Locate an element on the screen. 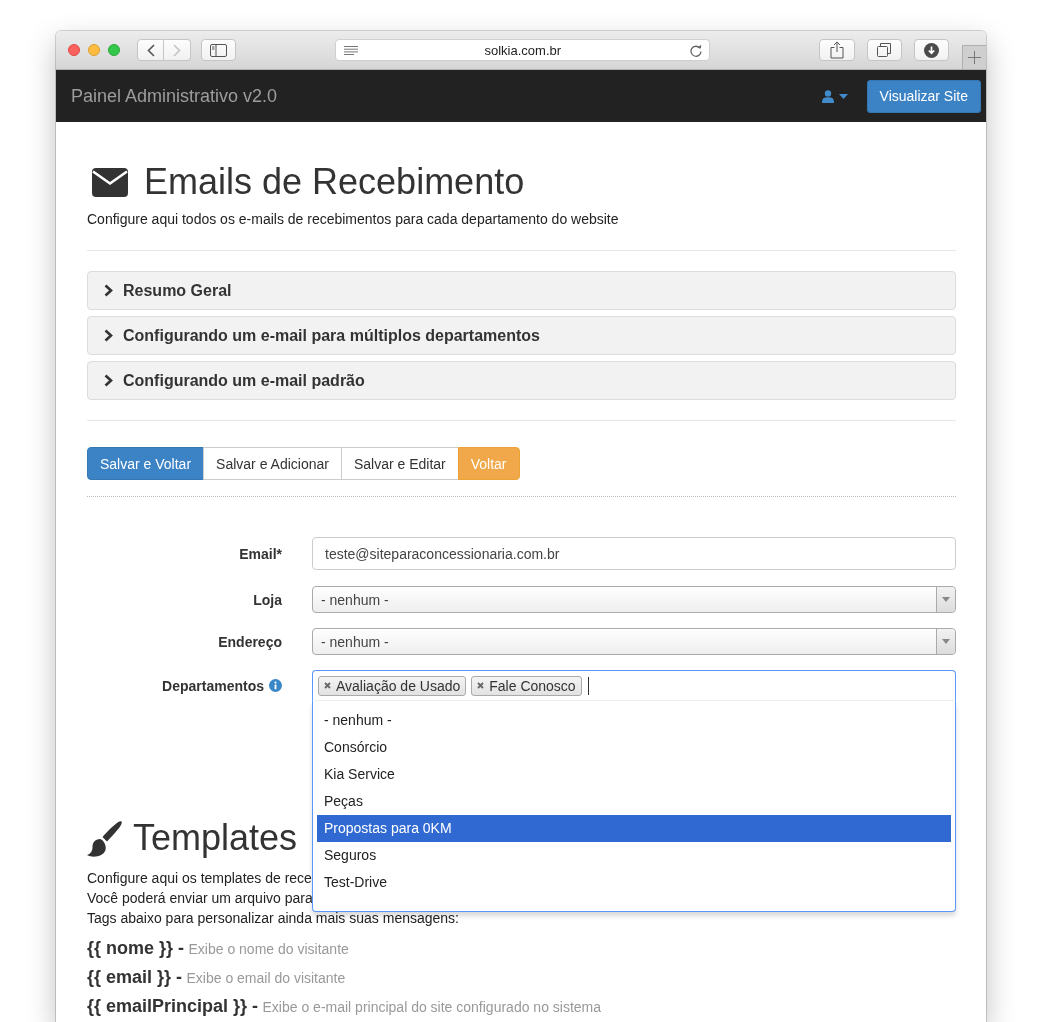 The image size is (1042, 1022). dropdown-option: - nenhum - is located at coordinates (634, 720).